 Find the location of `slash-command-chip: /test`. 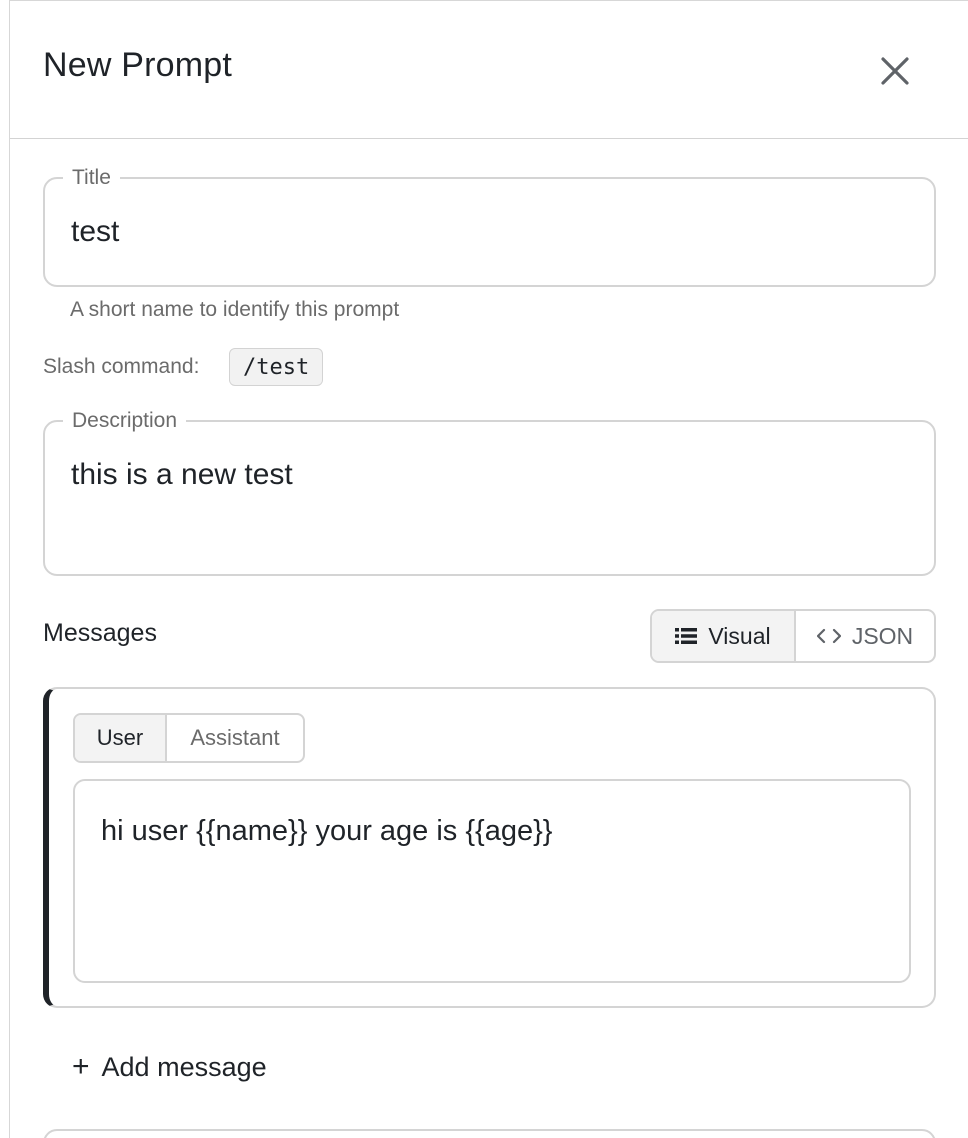

slash-command-chip: /test is located at coordinates (276, 367).